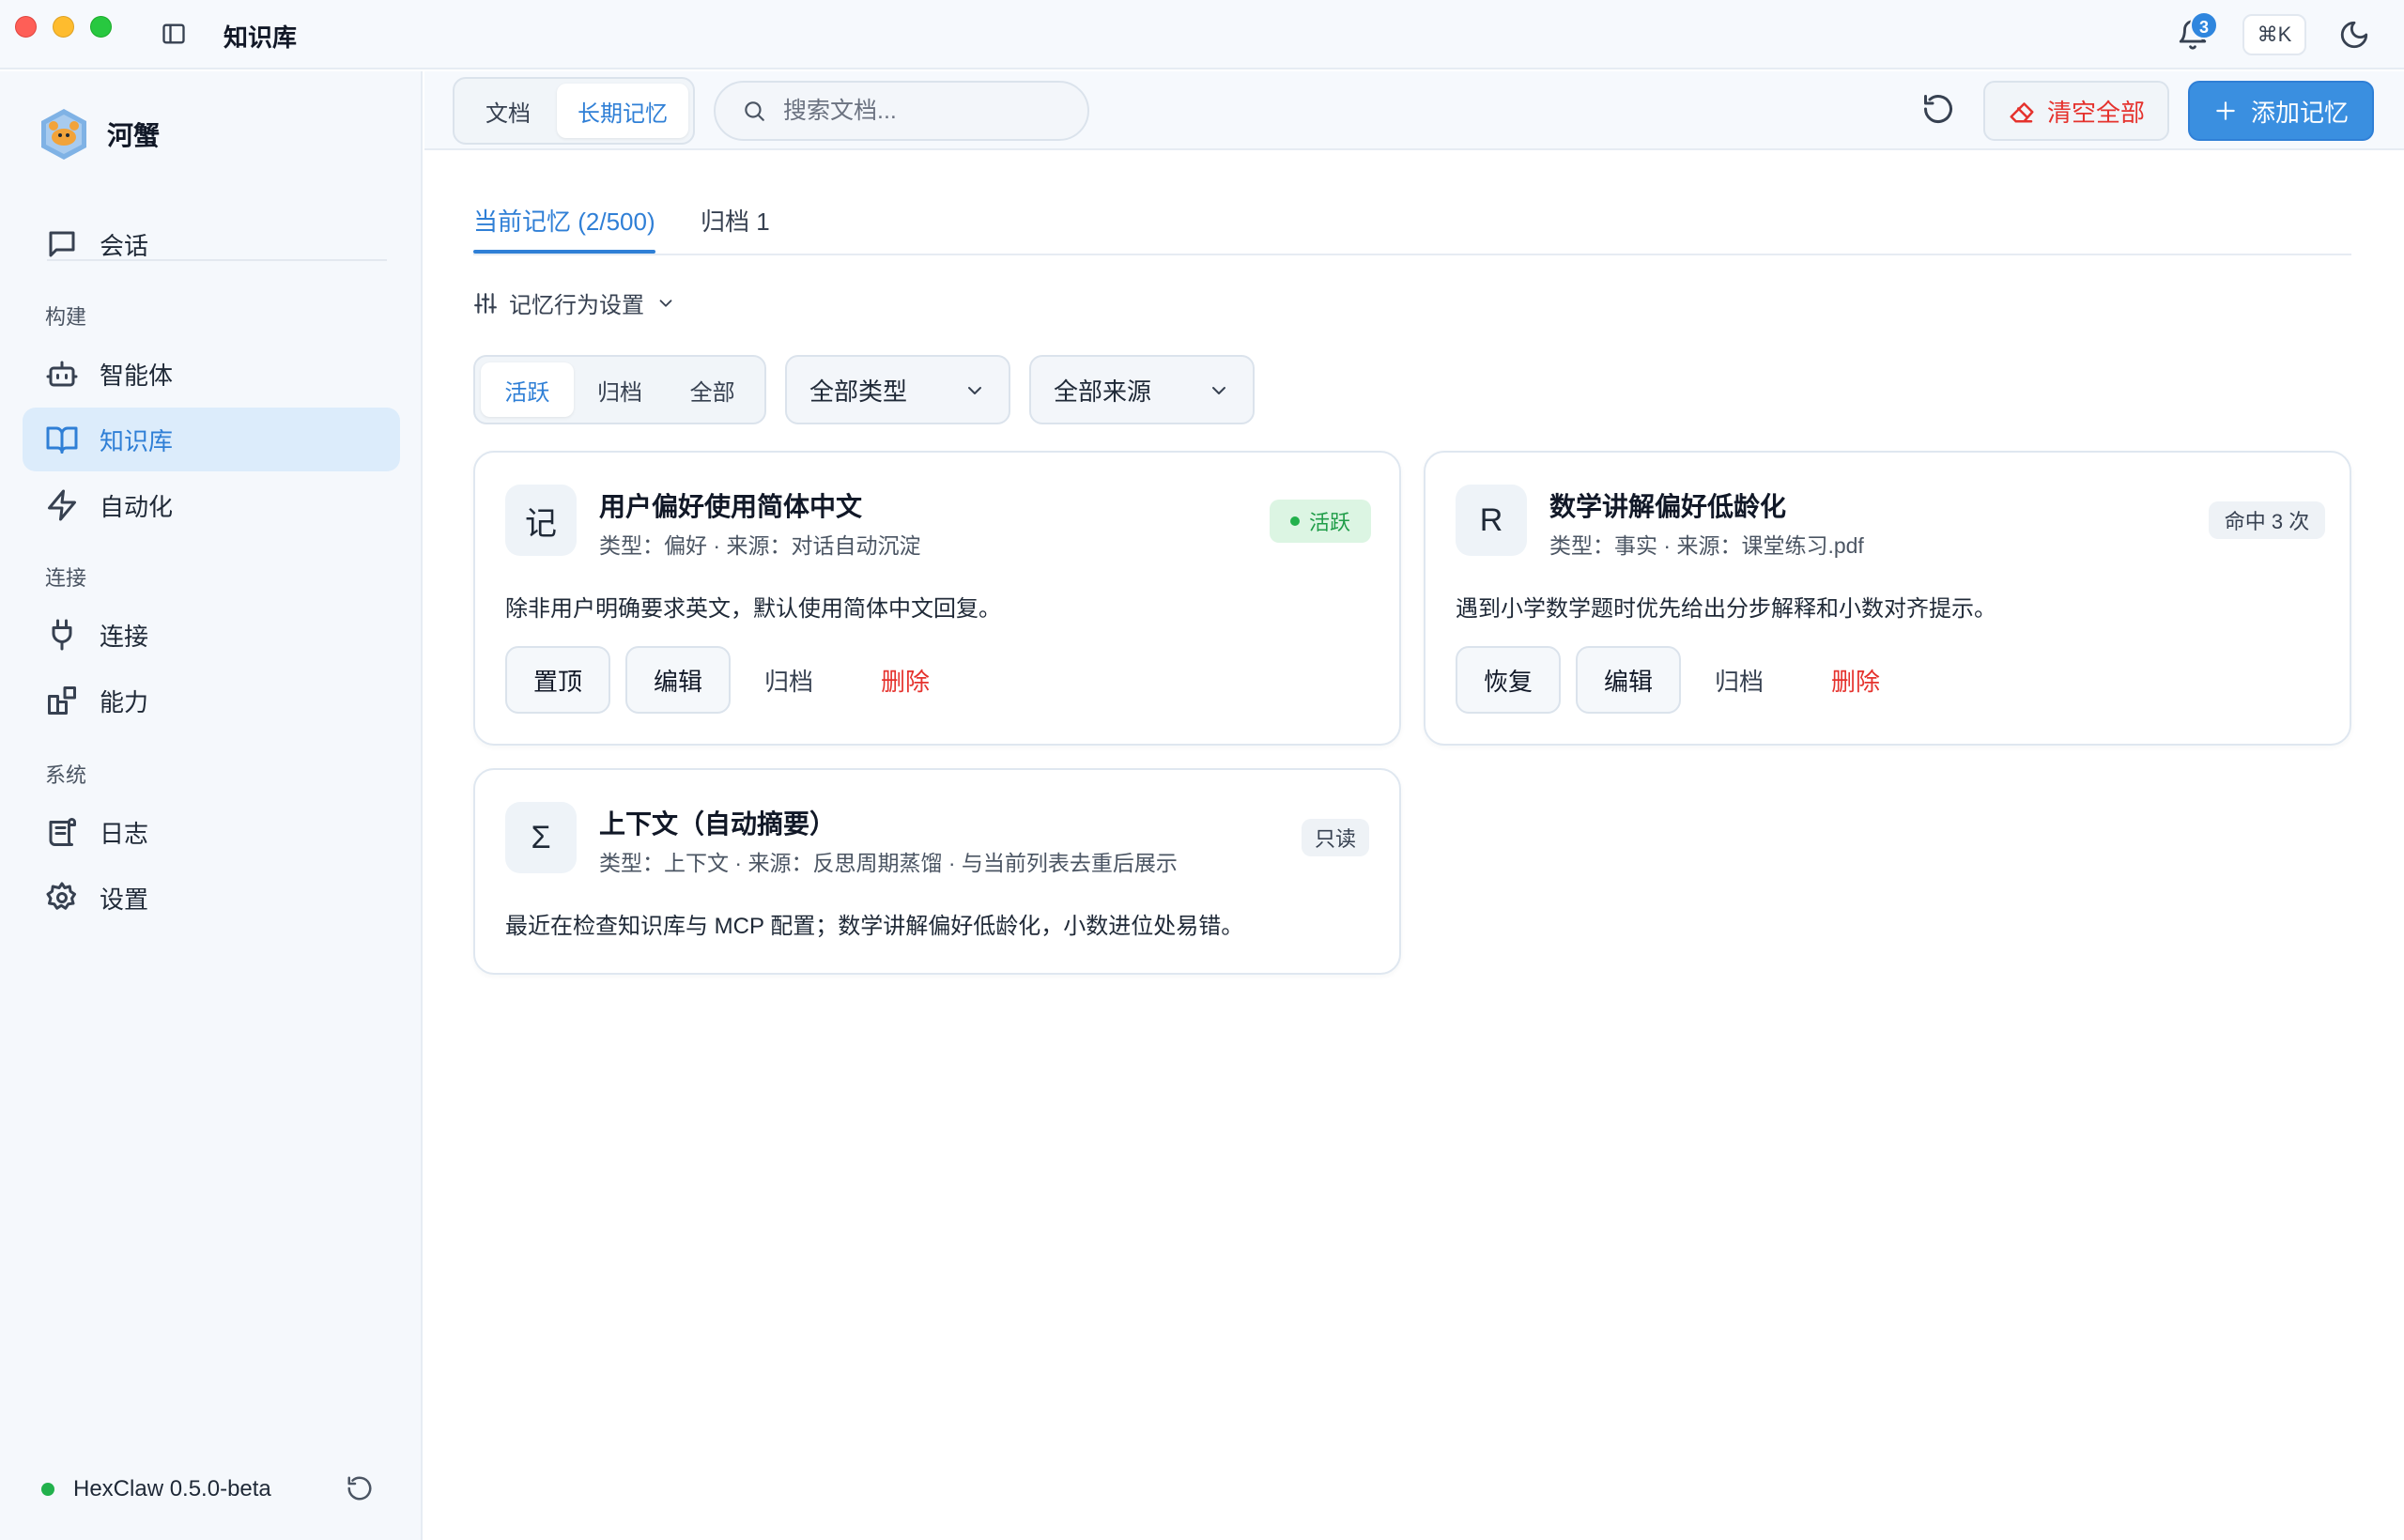 This screenshot has width=2404, height=1540. I want to click on sidebar-item-label: 设置, so click(124, 899).